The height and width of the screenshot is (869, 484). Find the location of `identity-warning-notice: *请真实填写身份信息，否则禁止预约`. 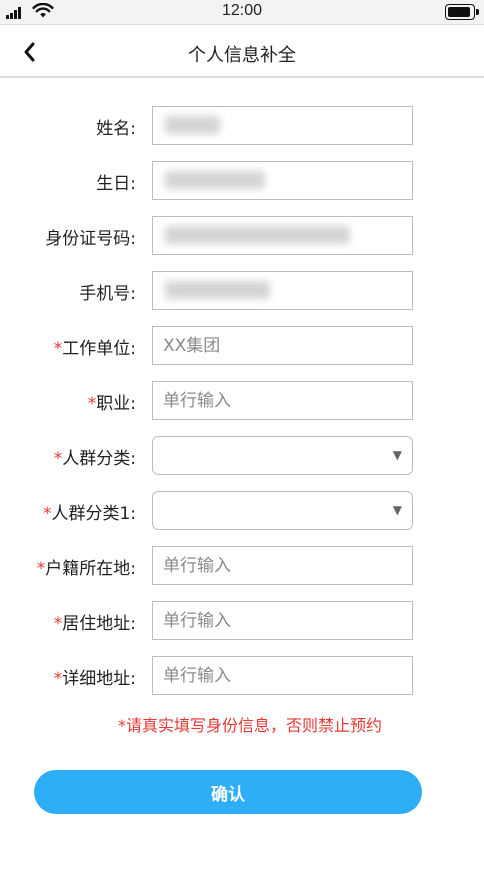

identity-warning-notice: *请真实填写身份信息，否则禁止预约 is located at coordinates (249, 725).